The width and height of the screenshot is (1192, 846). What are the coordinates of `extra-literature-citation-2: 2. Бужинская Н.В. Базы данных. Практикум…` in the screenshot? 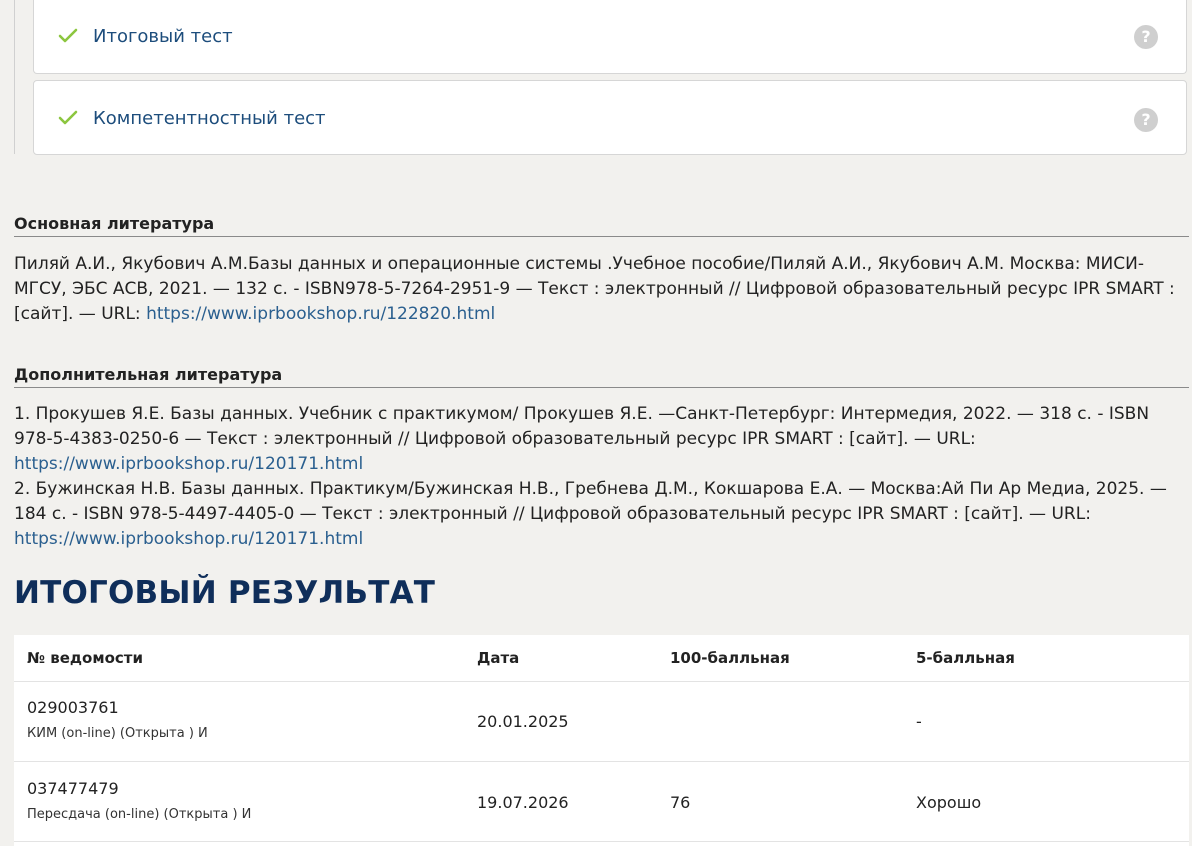 It's located at (590, 501).